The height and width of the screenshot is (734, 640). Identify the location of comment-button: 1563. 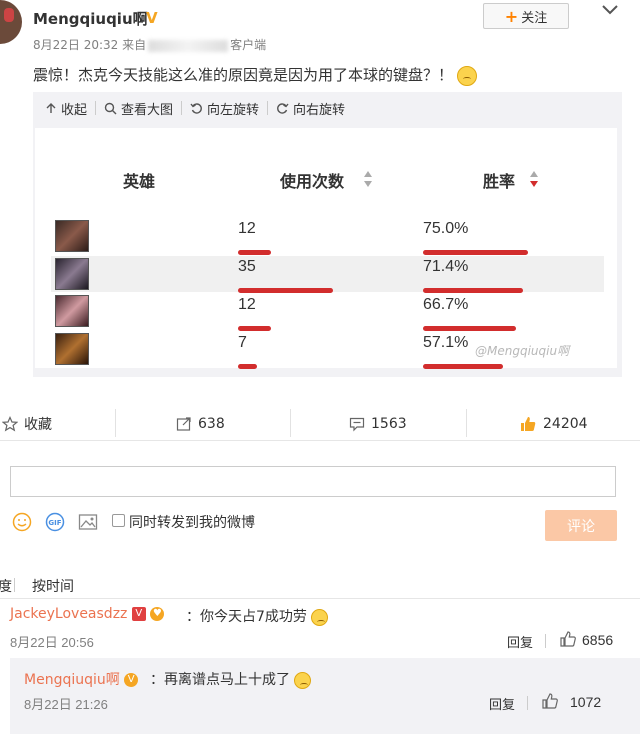
(378, 424).